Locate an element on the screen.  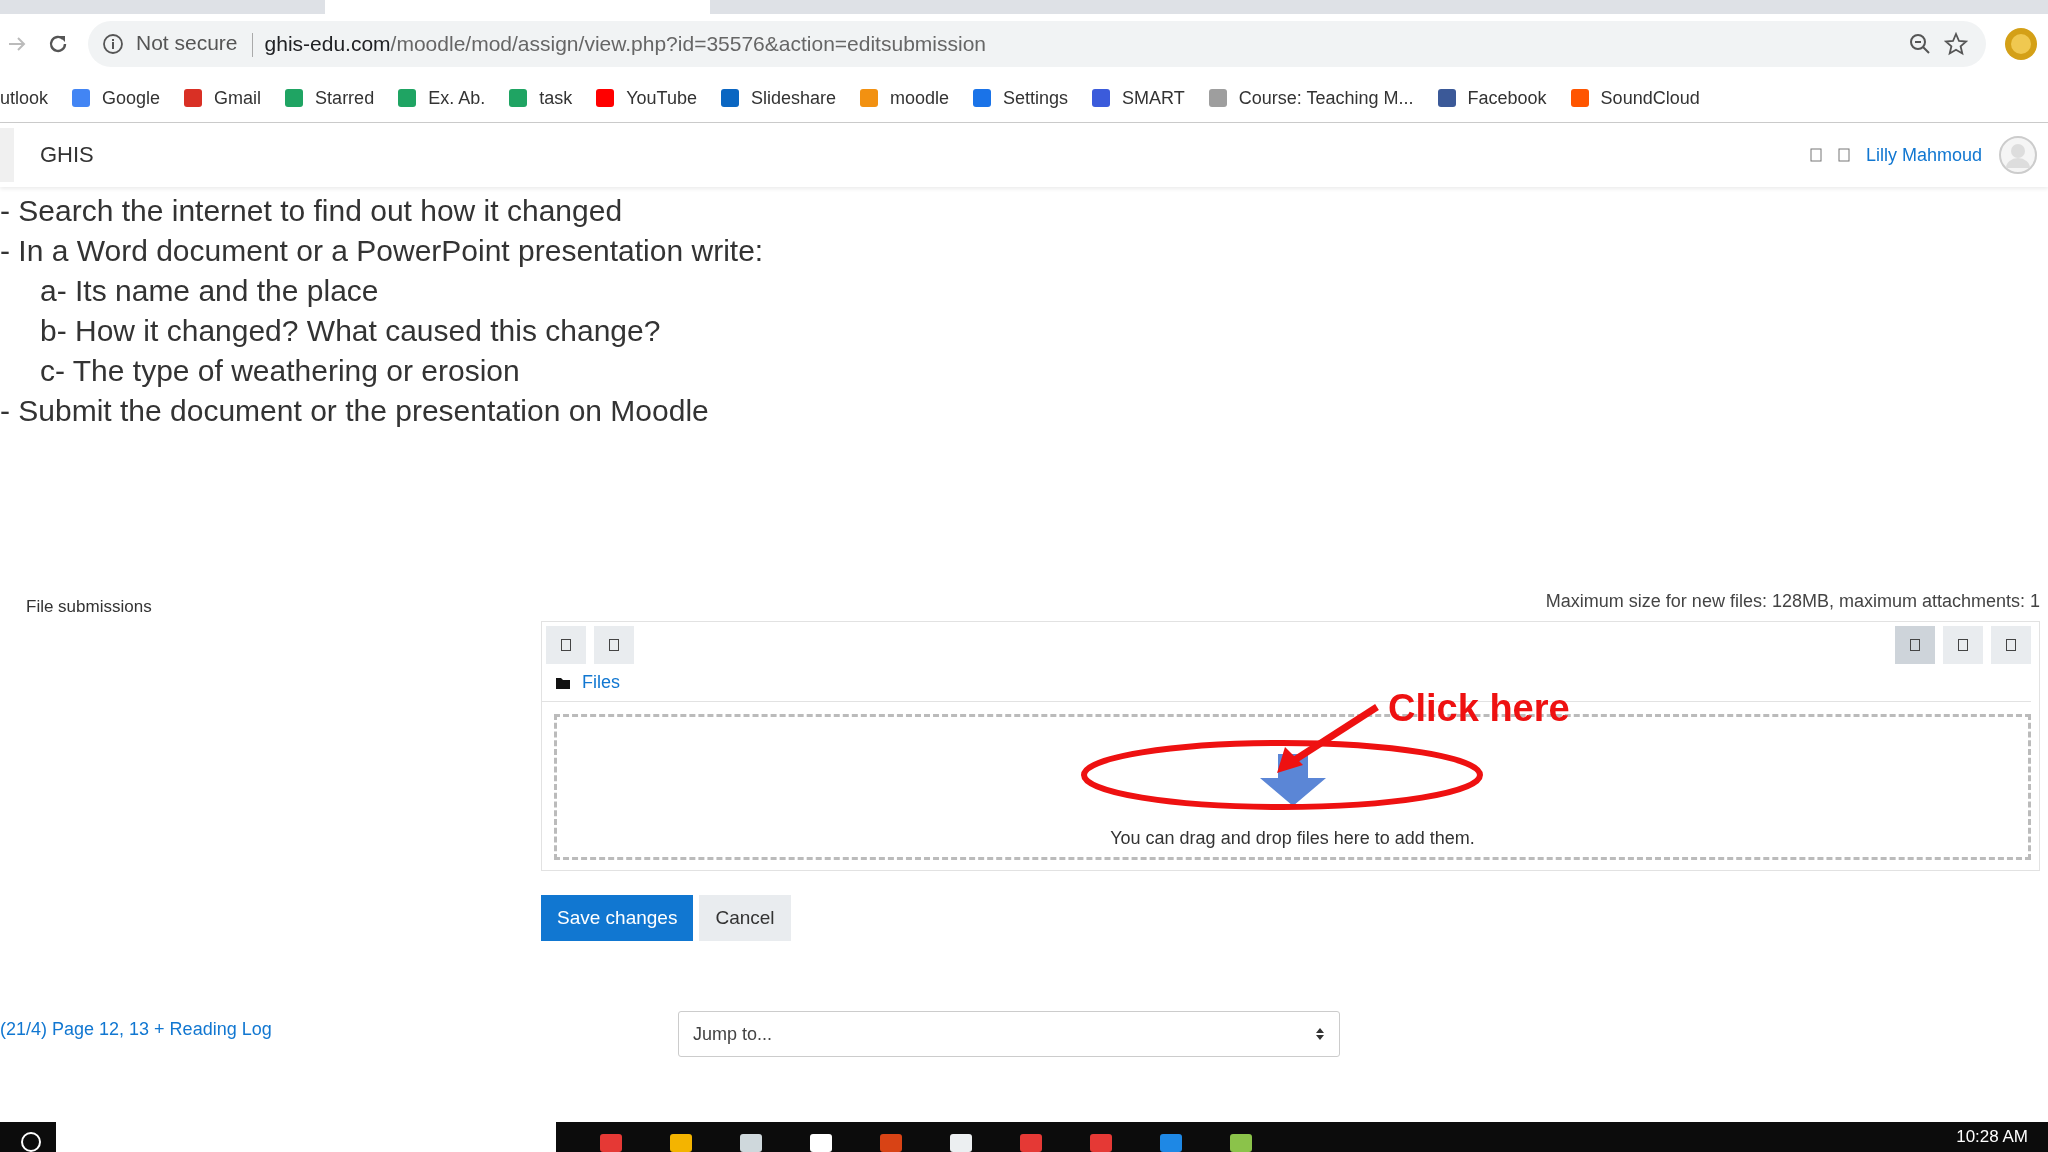
limits-text: Maximum size for new files: 128MB, maximum attachments: 1 is located at coordinates (1792, 602).